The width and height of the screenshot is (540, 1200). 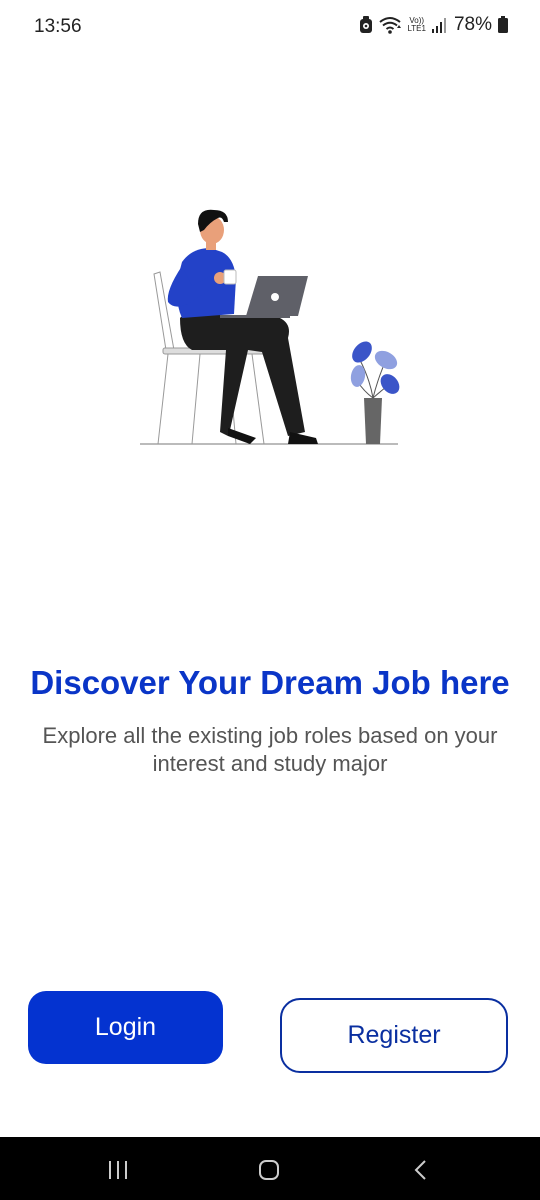 What do you see at coordinates (472, 24) in the screenshot?
I see `battery-percent: 78%` at bounding box center [472, 24].